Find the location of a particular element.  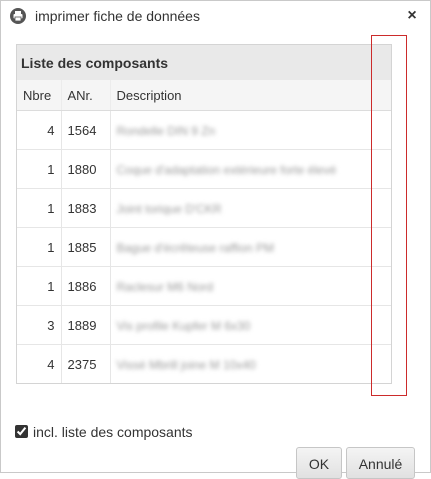

table-row: 1 1883 Joint torique D'CKR is located at coordinates (204, 208).